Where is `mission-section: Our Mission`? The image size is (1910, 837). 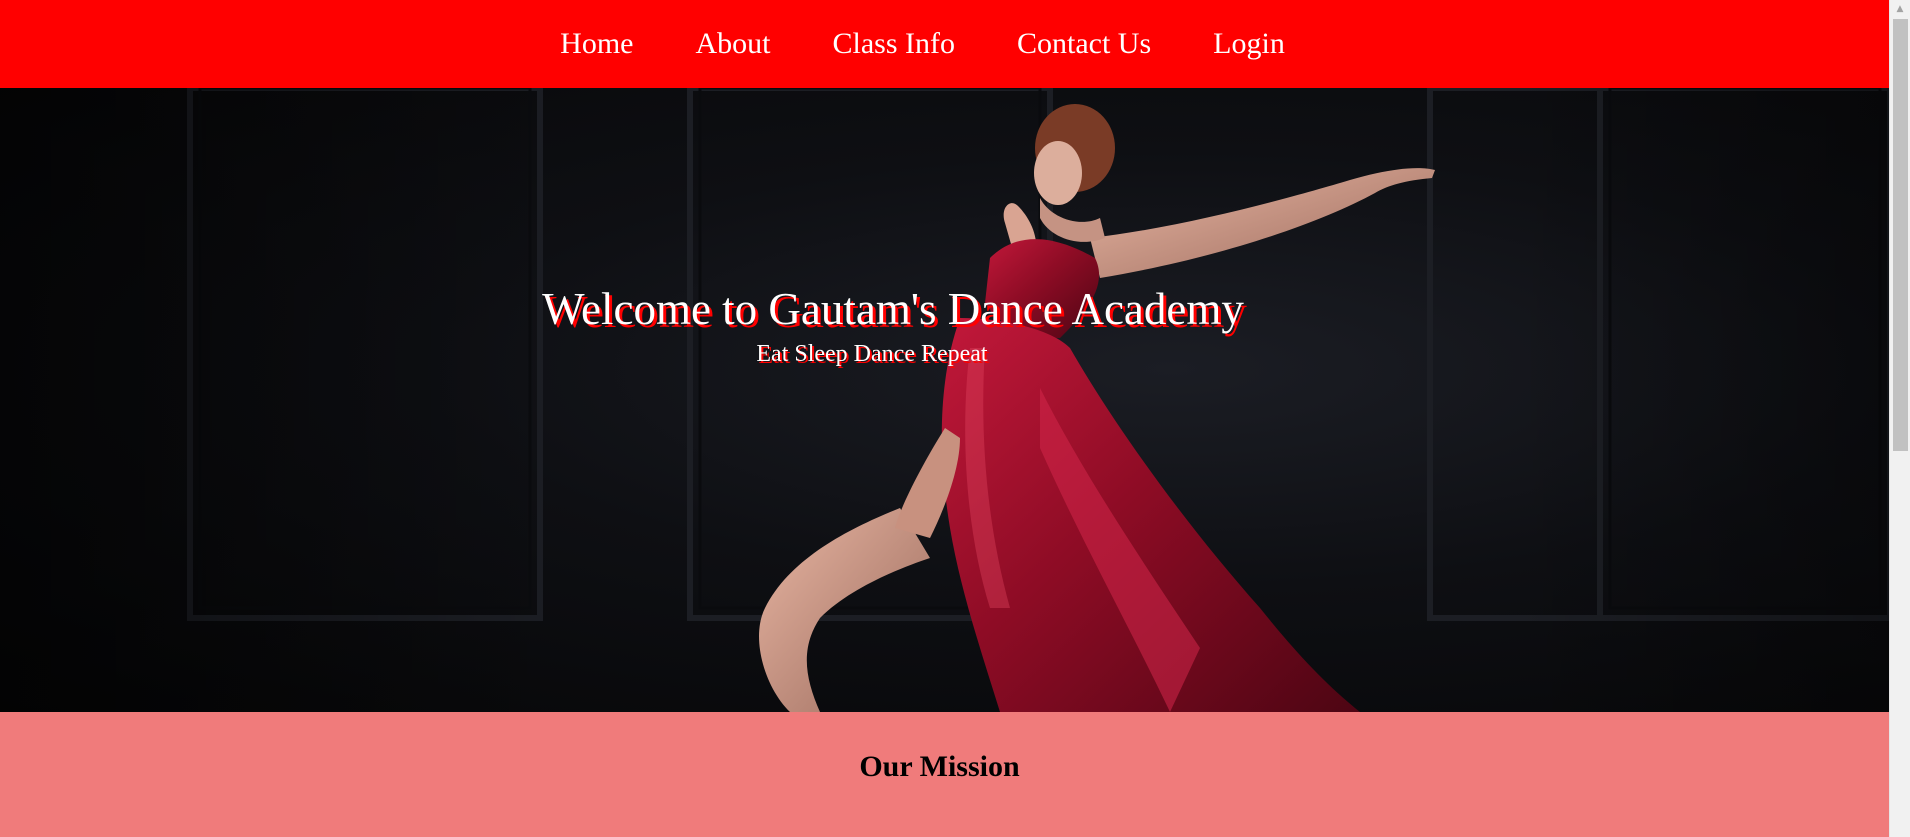 mission-section: Our Mission is located at coordinates (944, 774).